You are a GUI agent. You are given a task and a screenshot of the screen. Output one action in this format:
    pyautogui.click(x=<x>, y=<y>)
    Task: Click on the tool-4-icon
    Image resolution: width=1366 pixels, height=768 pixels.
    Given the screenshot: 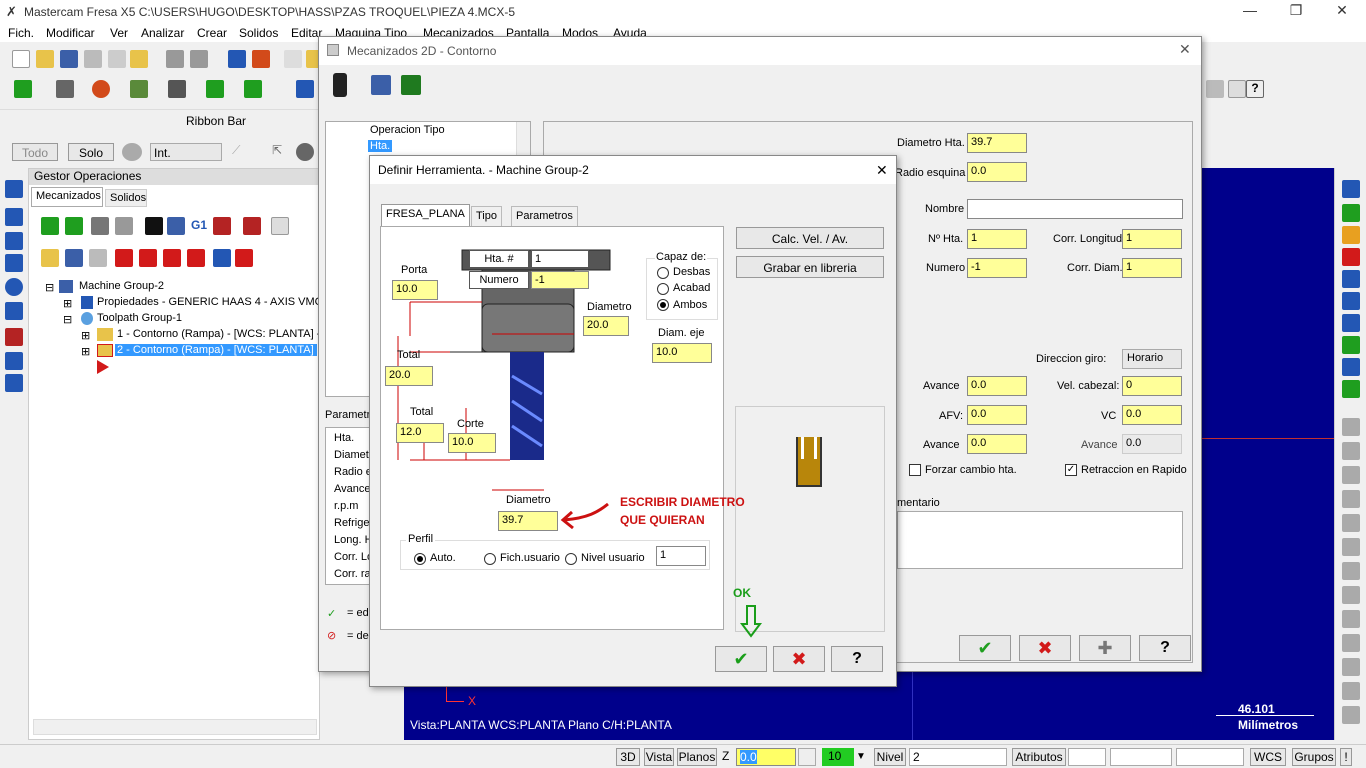 What is the action you would take?
    pyautogui.click(x=1351, y=499)
    